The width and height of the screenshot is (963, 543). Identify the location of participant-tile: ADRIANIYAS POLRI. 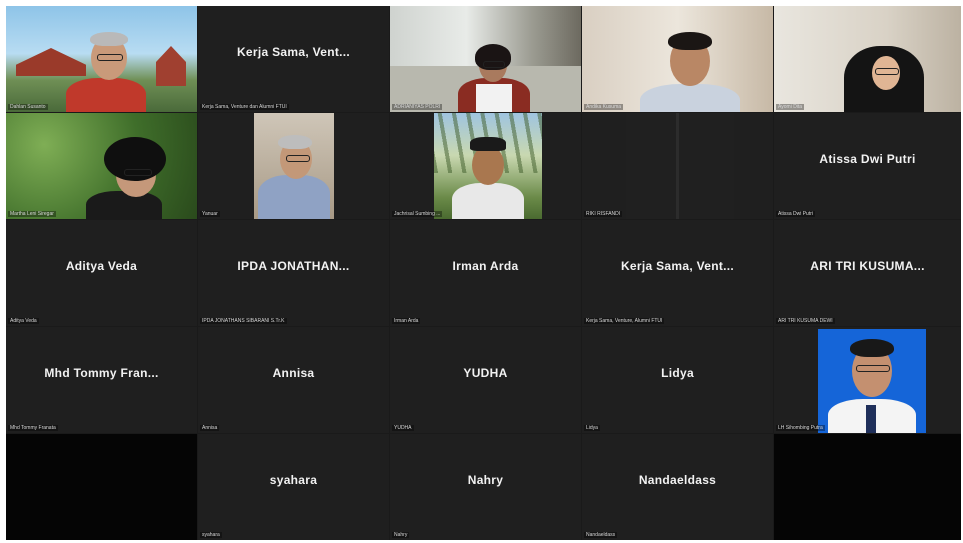
(485, 59).